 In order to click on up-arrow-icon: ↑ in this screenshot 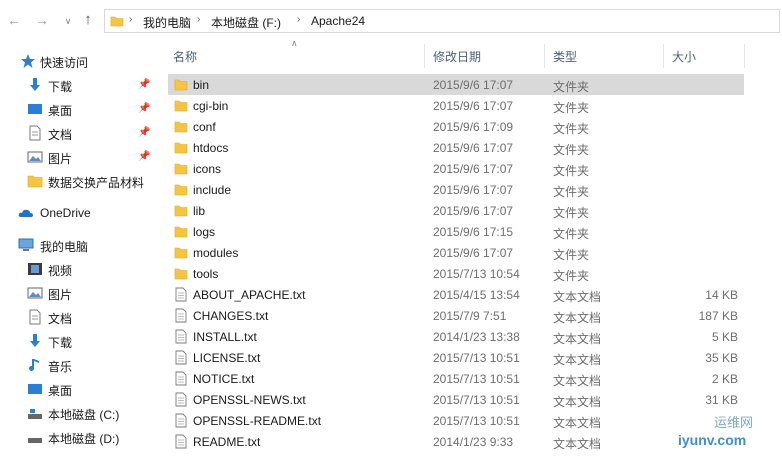, I will do `click(88, 20)`.